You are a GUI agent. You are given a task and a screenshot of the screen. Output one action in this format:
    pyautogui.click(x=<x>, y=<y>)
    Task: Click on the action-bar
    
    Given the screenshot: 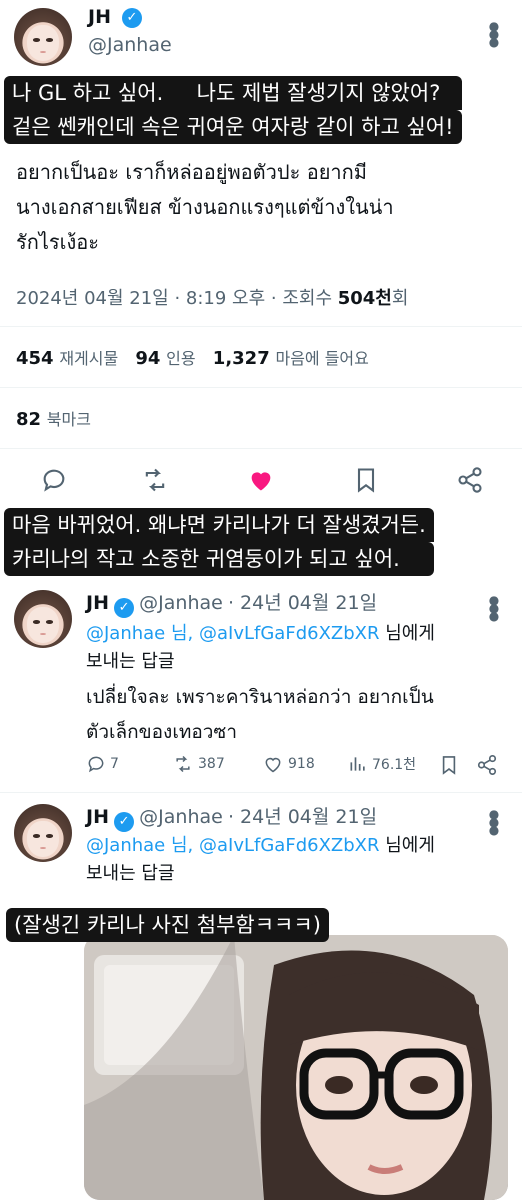 What is the action you would take?
    pyautogui.click(x=261, y=480)
    